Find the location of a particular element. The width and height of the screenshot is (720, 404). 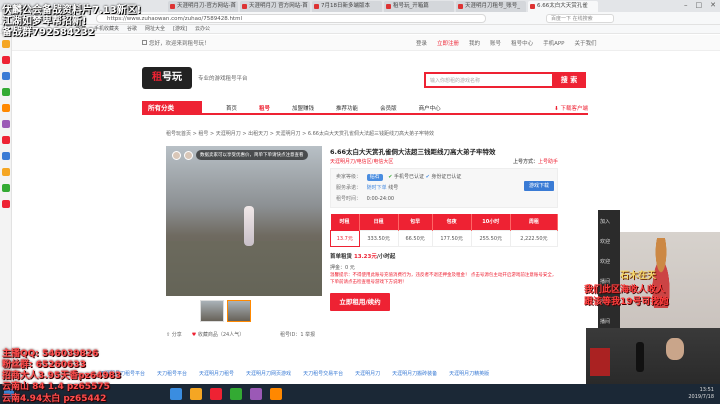

product-subtitle: 天涯明月刀/电信区/电信大区 is located at coordinates (361, 161).